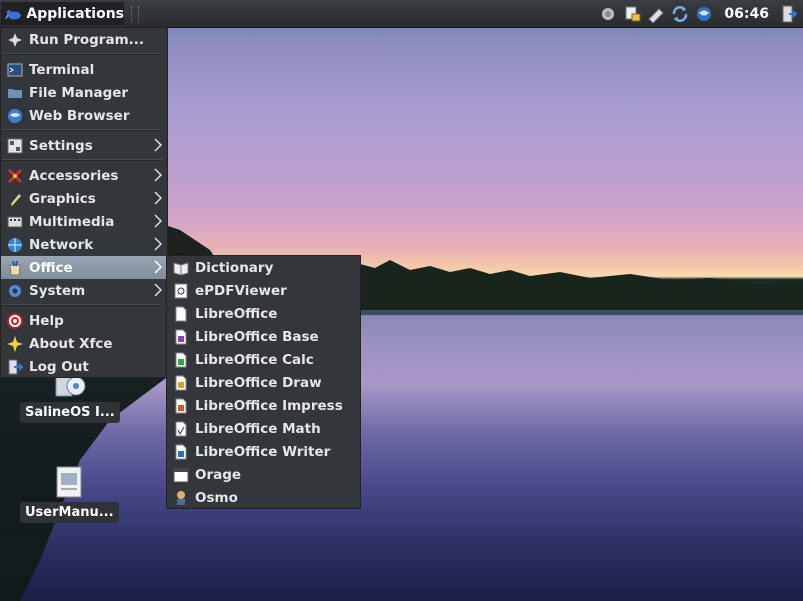 This screenshot has width=803, height=601. What do you see at coordinates (269, 405) in the screenshot?
I see `menu-item-label: LibreOffice Impress` at bounding box center [269, 405].